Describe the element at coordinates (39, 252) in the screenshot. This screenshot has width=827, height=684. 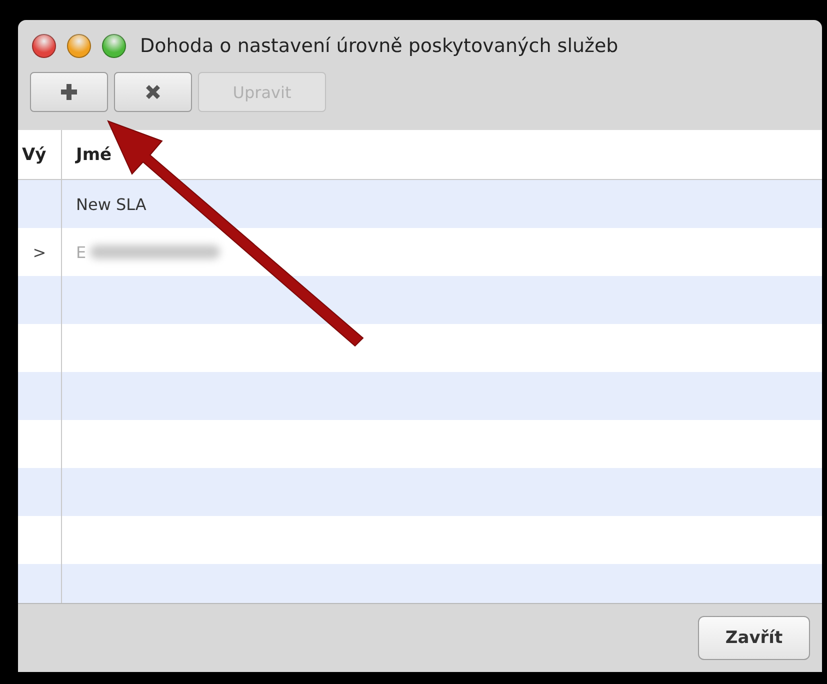
I see `row-marker: >` at that location.